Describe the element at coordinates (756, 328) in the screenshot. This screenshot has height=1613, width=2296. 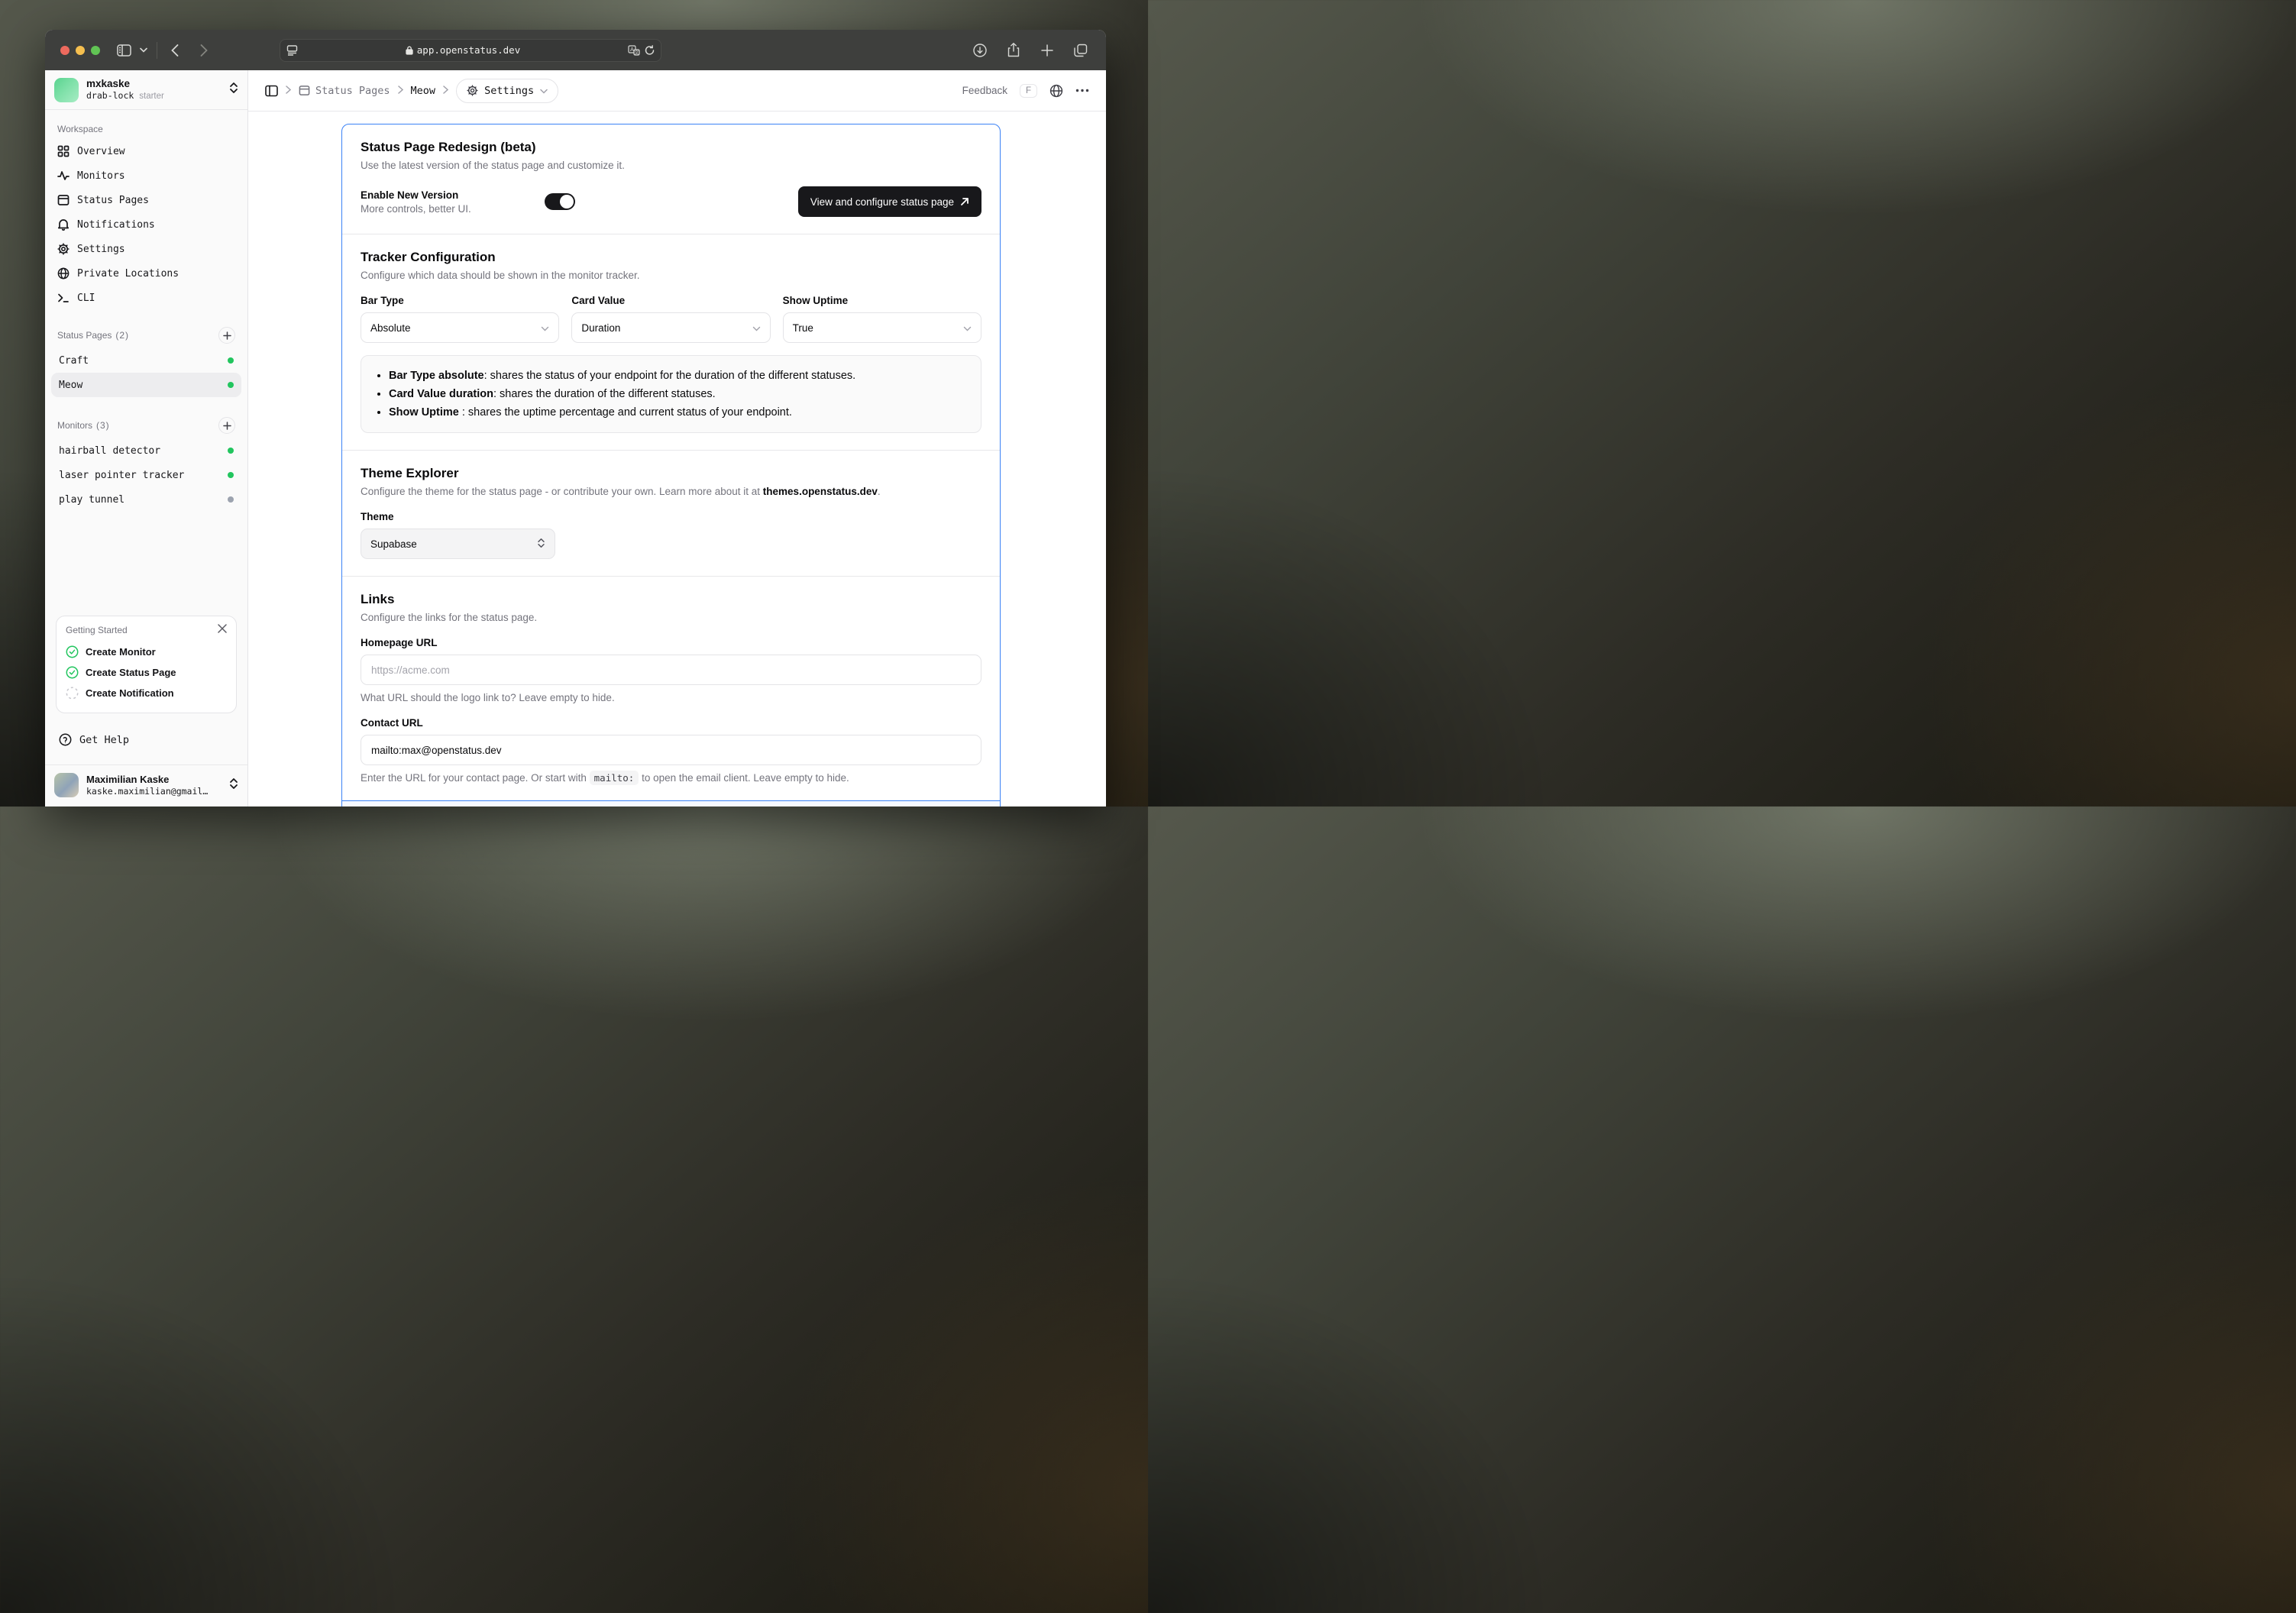
I see `chevron-down-icon` at that location.